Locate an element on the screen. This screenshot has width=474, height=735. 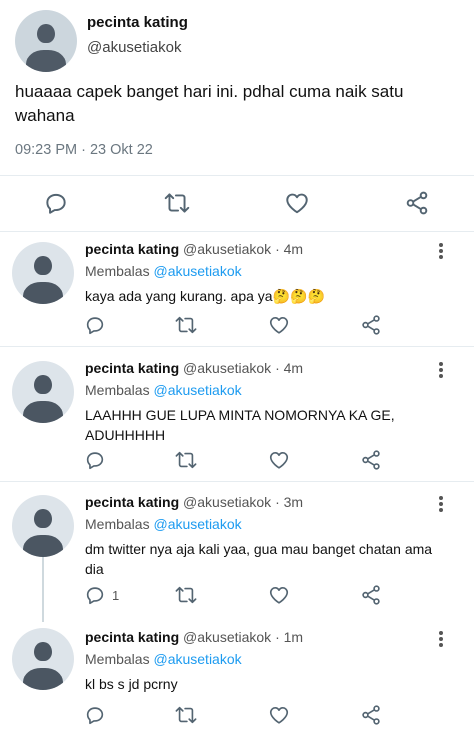
reply-header: pecinta kating @akusetiakok · 3m is located at coordinates (194, 502).